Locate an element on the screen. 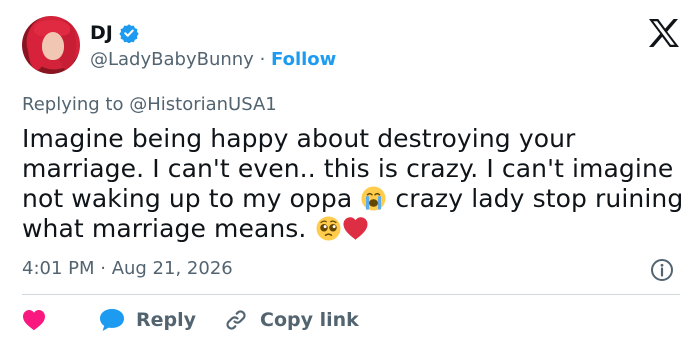  divider is located at coordinates (351, 294).